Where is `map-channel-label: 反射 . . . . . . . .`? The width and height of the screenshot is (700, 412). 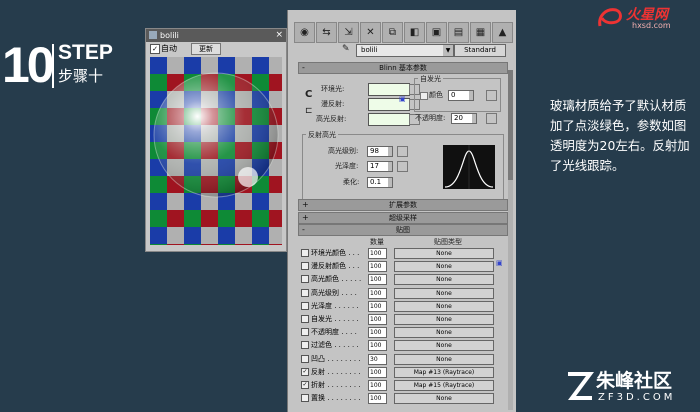 map-channel-label: 反射 . . . . . . . . is located at coordinates (336, 371).